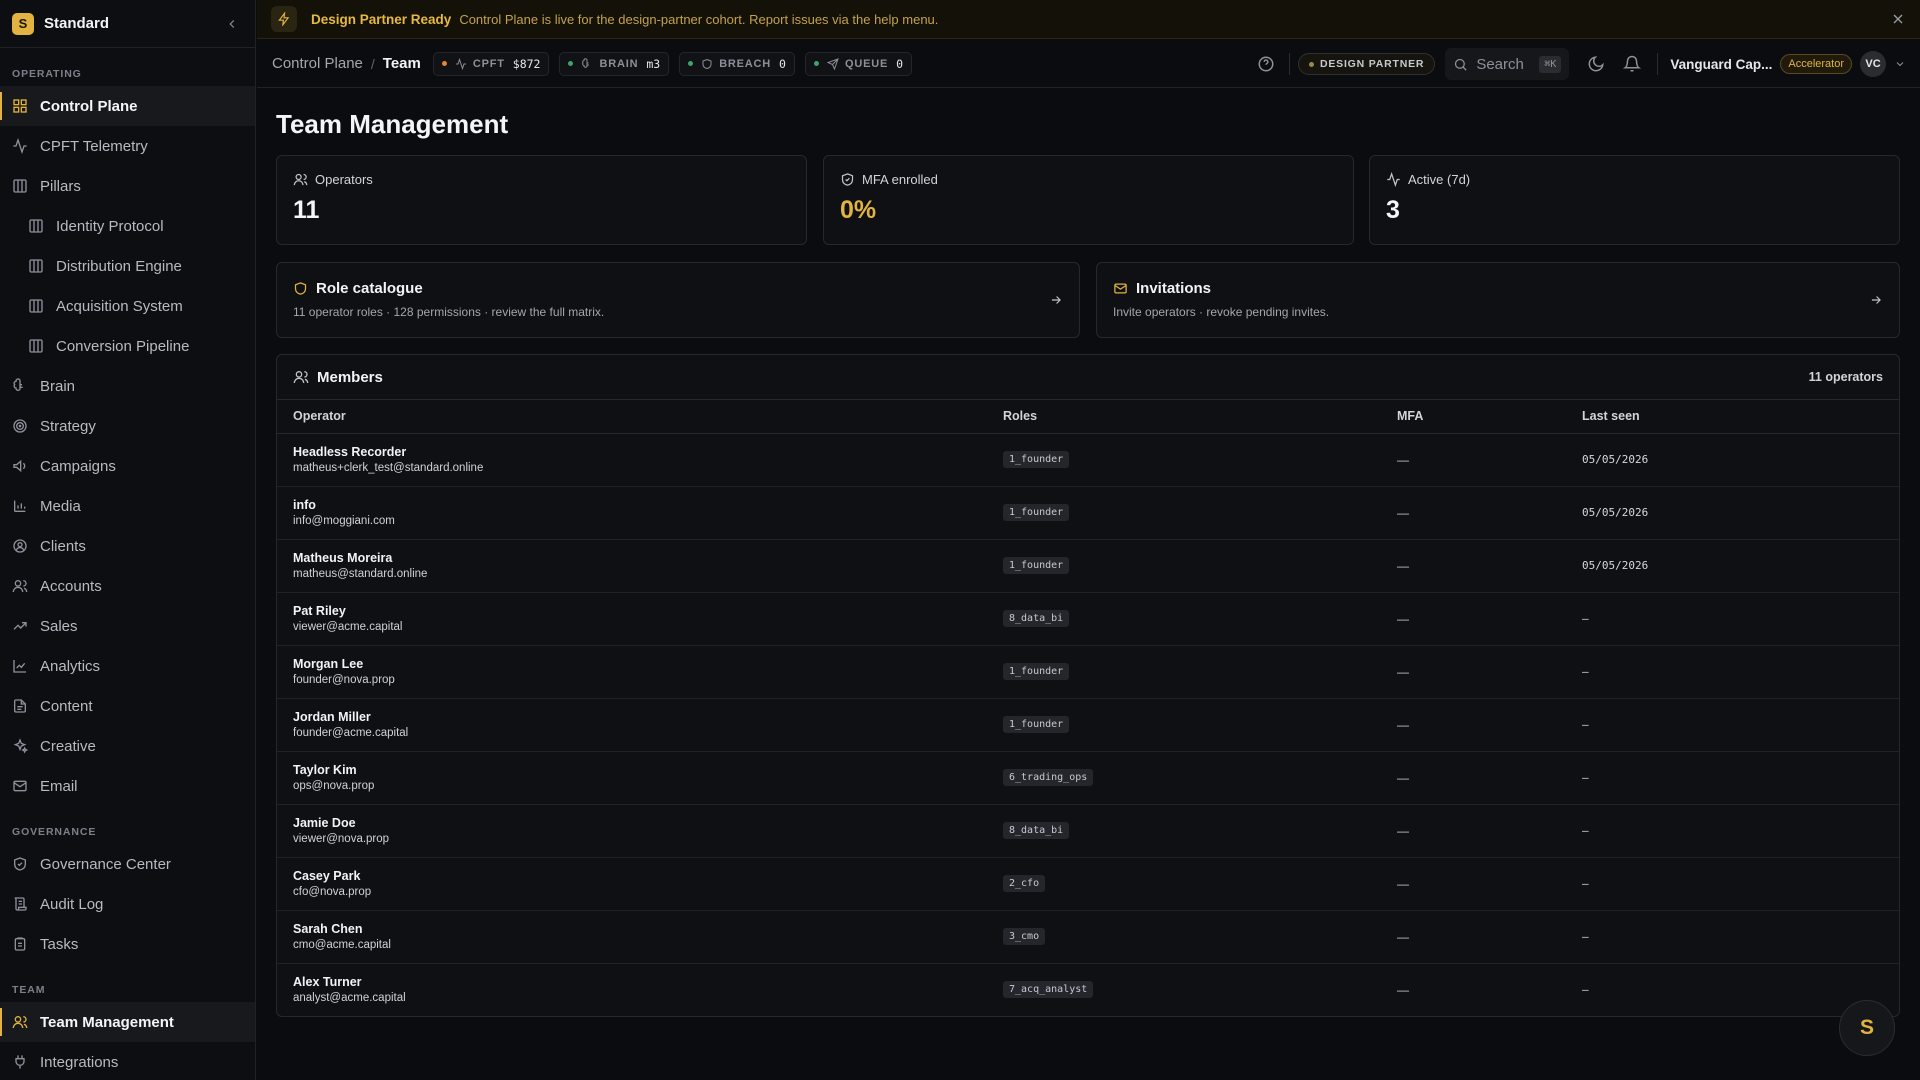 The width and height of the screenshot is (1920, 1080). I want to click on roles-cell: 6_trading_ops, so click(1200, 778).